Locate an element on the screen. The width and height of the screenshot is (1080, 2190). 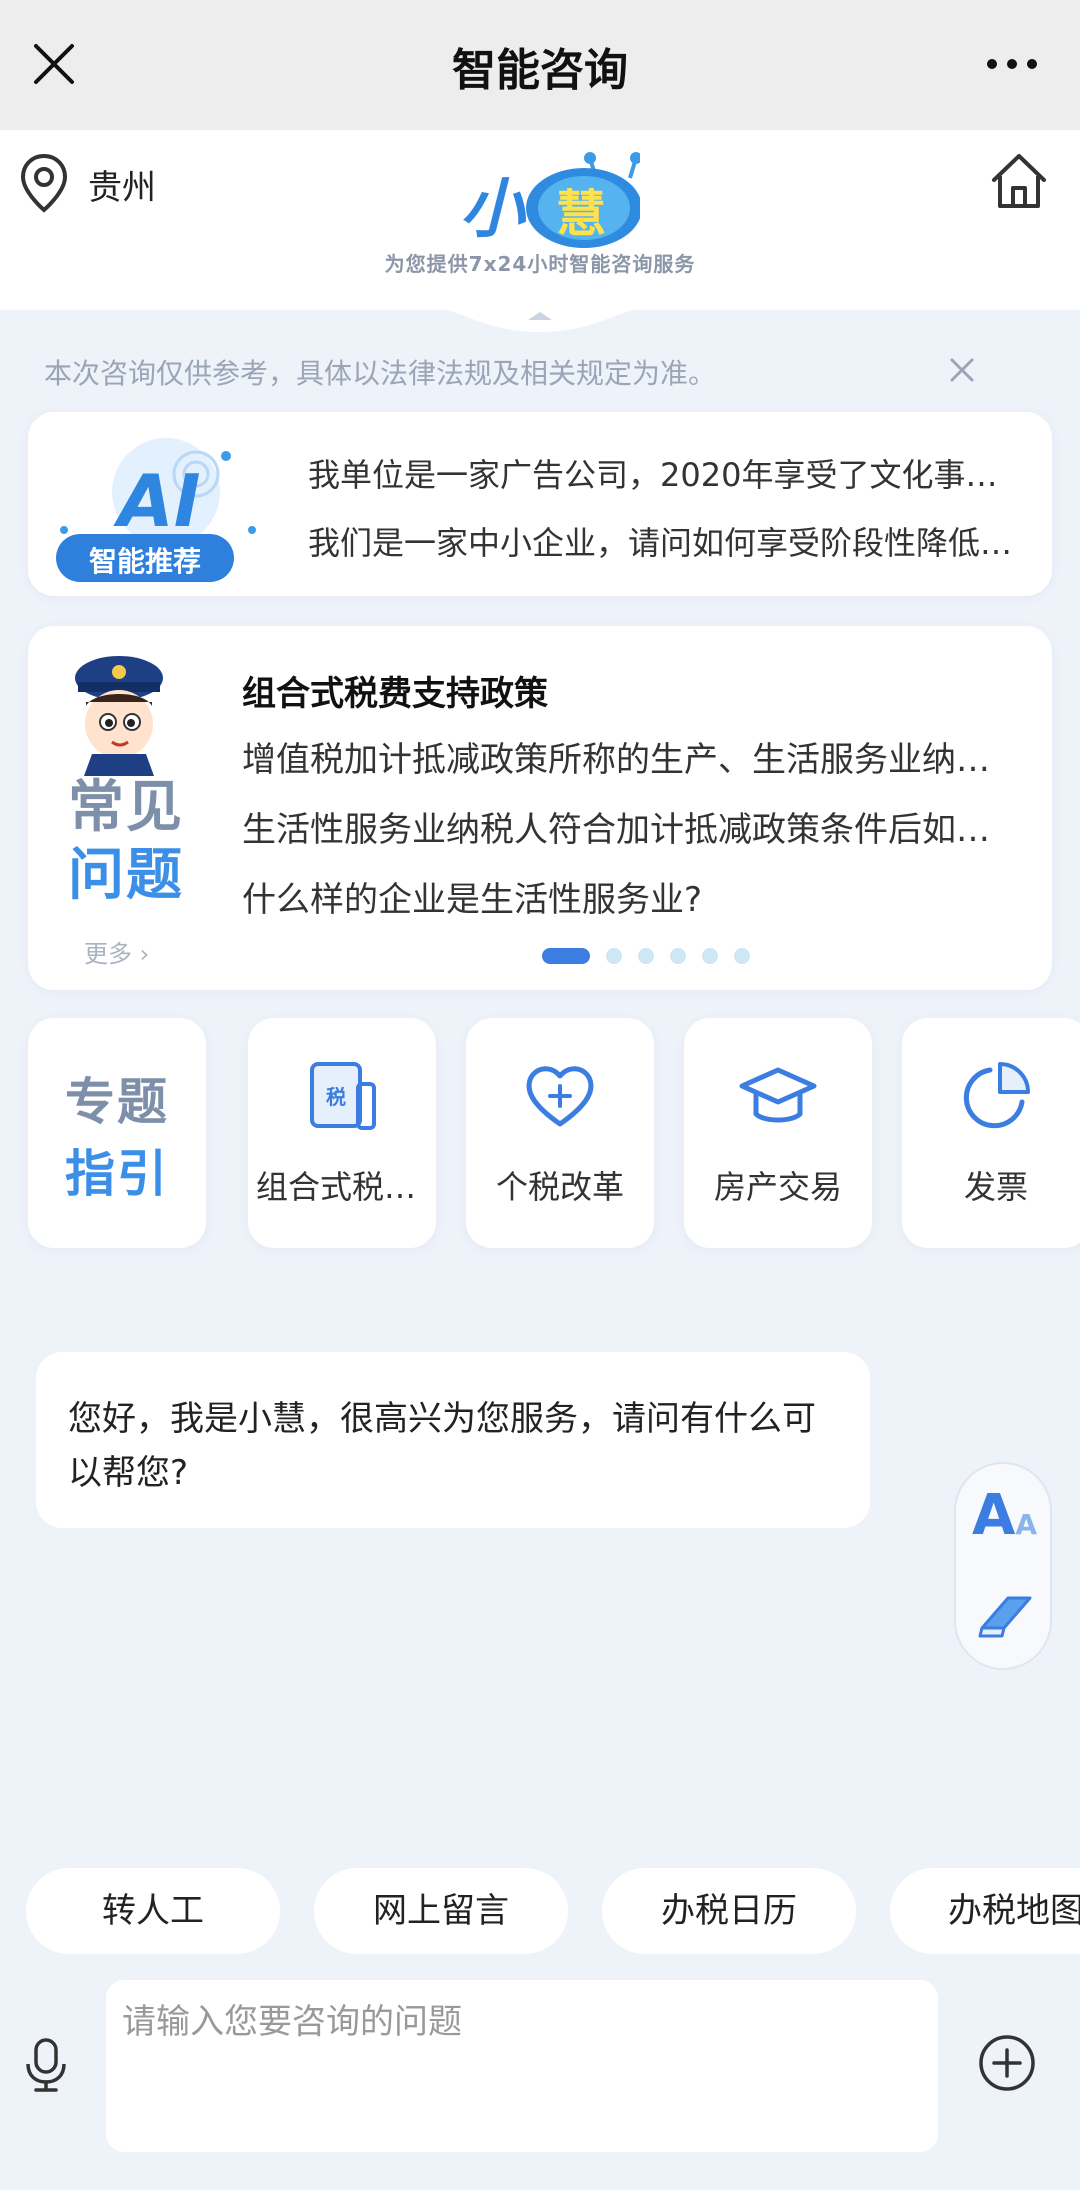
ai-recommend-badge: AI 智能推荐 is located at coordinates (161, 509).